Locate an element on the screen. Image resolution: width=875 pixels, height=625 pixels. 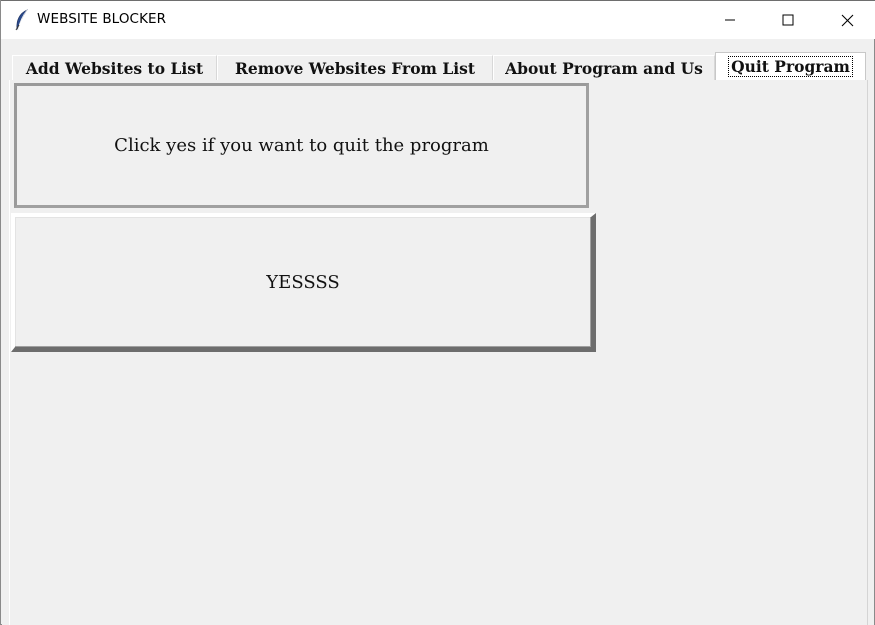
tab-label: About Program and Us is located at coordinates (604, 68).